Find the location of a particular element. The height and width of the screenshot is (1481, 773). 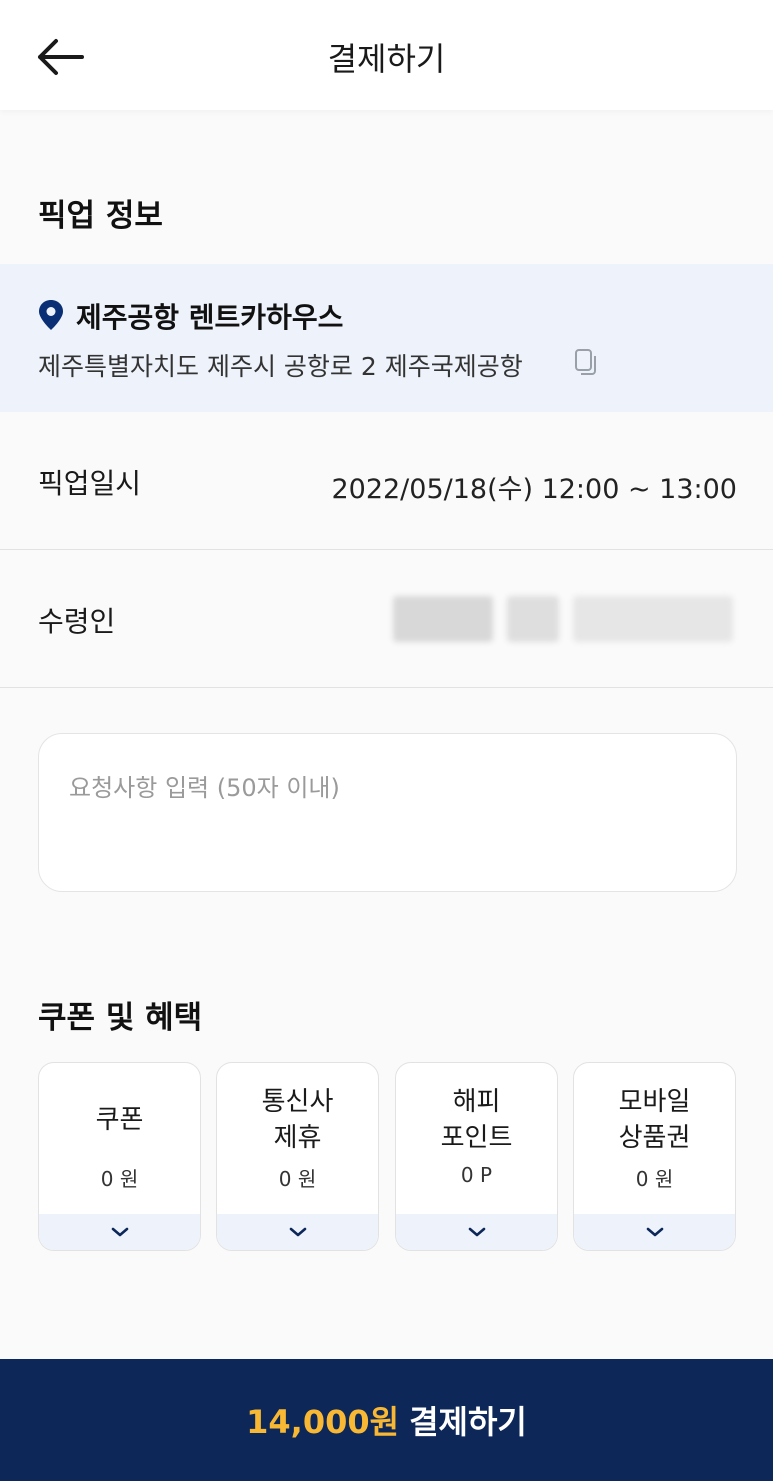

request-field-container is located at coordinates (387, 812).